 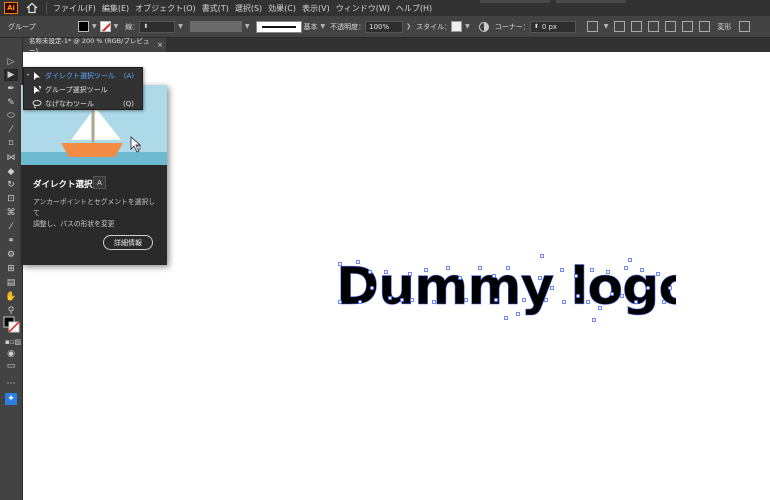 I want to click on pen-tool-icon: ✒, so click(x=11, y=89).